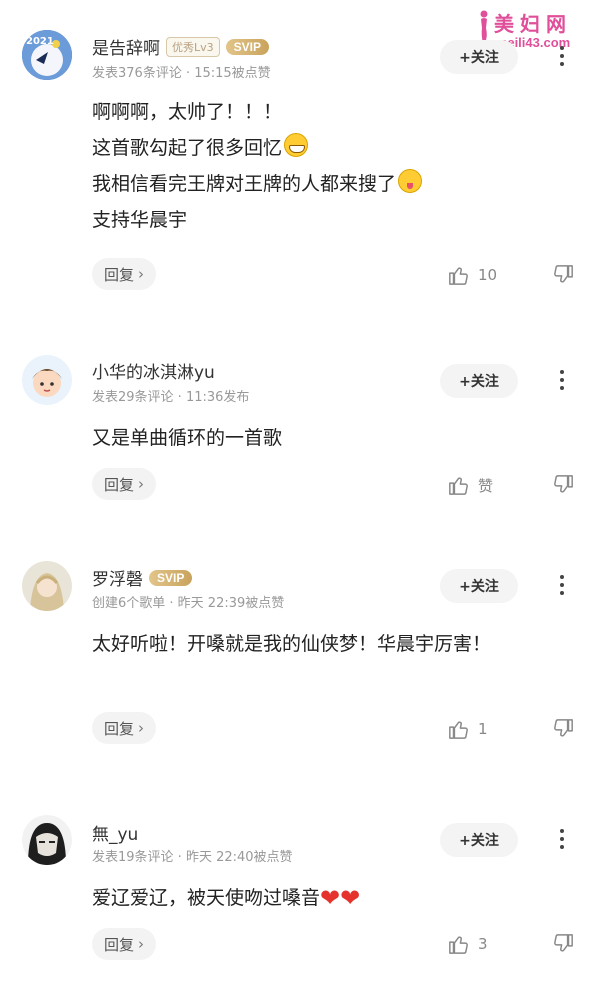 This screenshot has height=984, width=600. I want to click on grinning-face-icon, so click(296, 145).